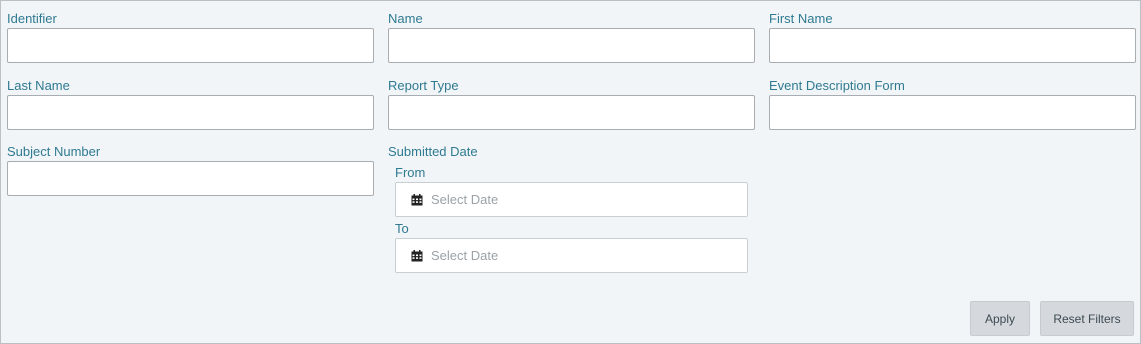  Describe the element at coordinates (571, 45) in the screenshot. I see `name-input` at that location.